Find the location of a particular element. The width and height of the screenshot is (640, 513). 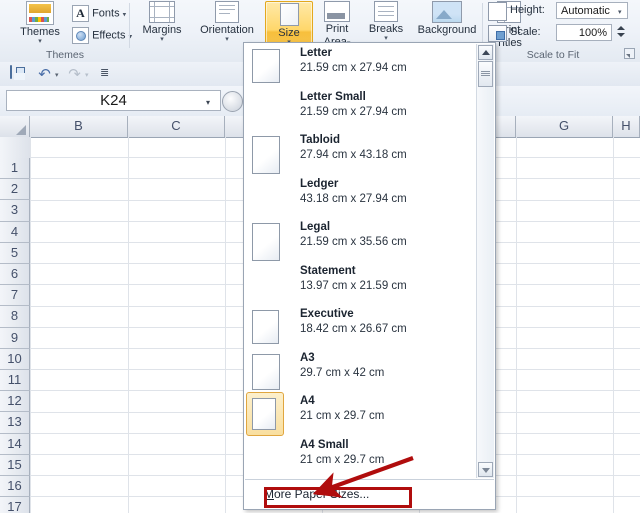

name-box-dropdown-icon: ▾ is located at coordinates (208, 102).